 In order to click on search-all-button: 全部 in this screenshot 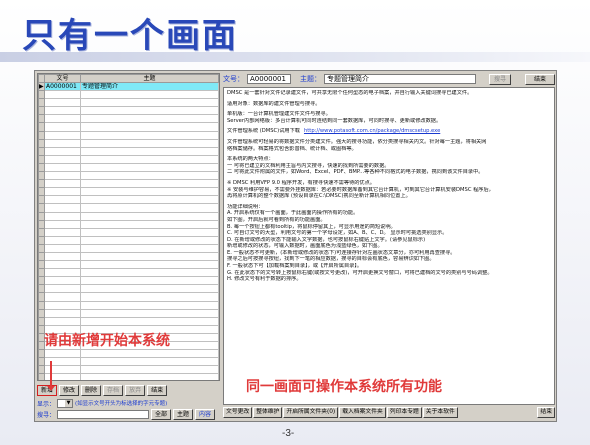, I will do `click(161, 414)`.